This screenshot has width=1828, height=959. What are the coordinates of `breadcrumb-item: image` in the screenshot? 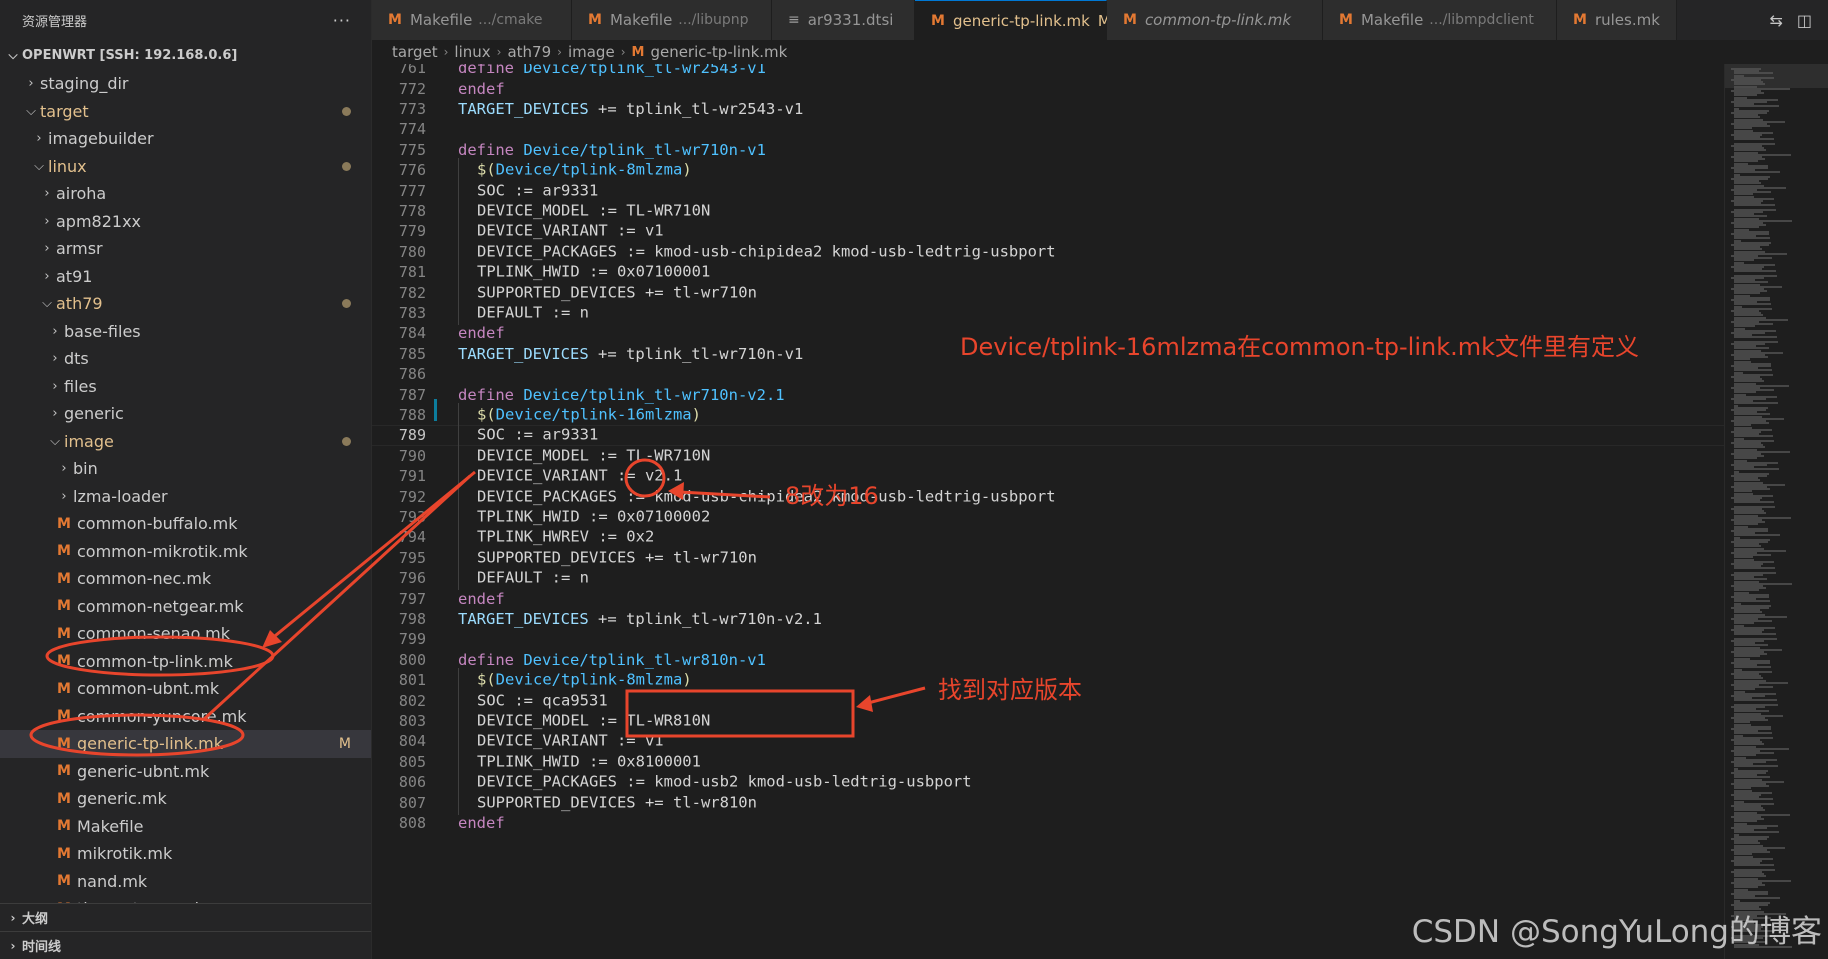 It's located at (591, 52).